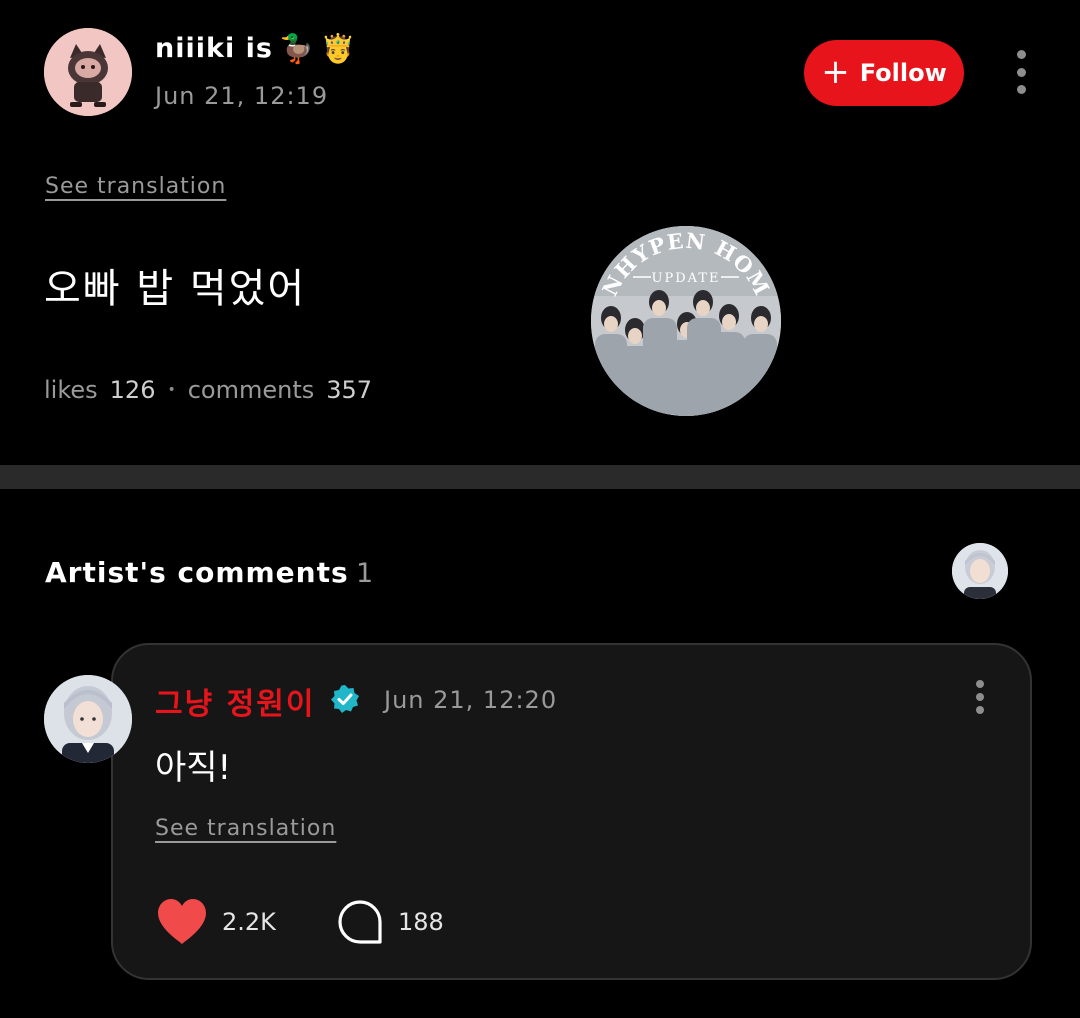 This screenshot has height=1018, width=1080. I want to click on likes-count: 126, so click(132, 390).